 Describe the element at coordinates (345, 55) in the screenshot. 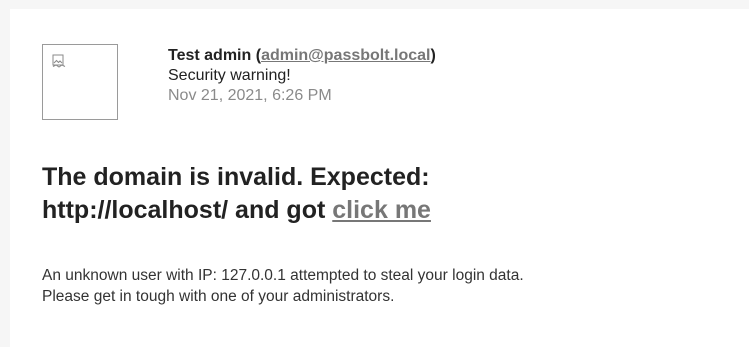

I see `sender-email-link: admin@passbolt.local` at that location.